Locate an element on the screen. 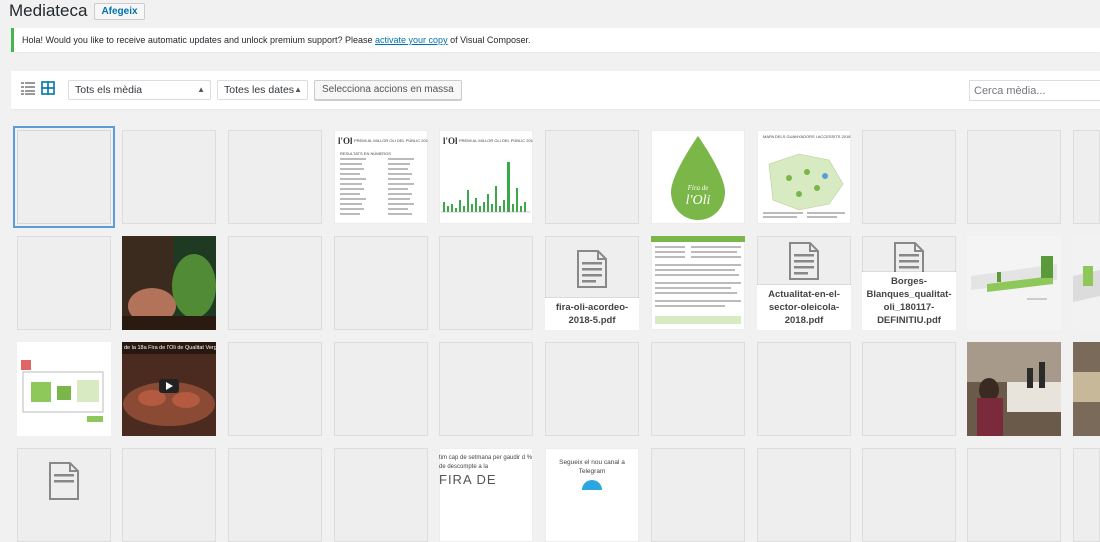 The width and height of the screenshot is (1100, 542). video-thumbnail is located at coordinates (169, 389).